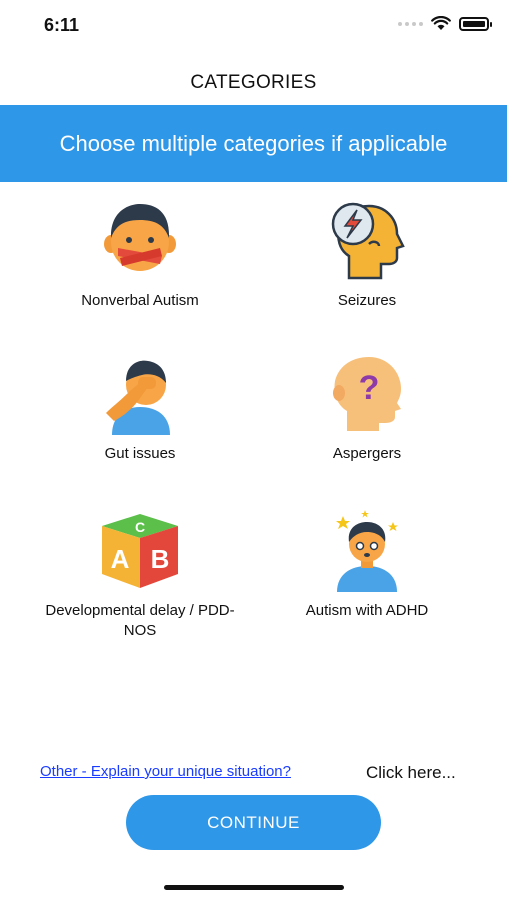 Image resolution: width=507 pixels, height=900 pixels. I want to click on home-indicator, so click(254, 887).